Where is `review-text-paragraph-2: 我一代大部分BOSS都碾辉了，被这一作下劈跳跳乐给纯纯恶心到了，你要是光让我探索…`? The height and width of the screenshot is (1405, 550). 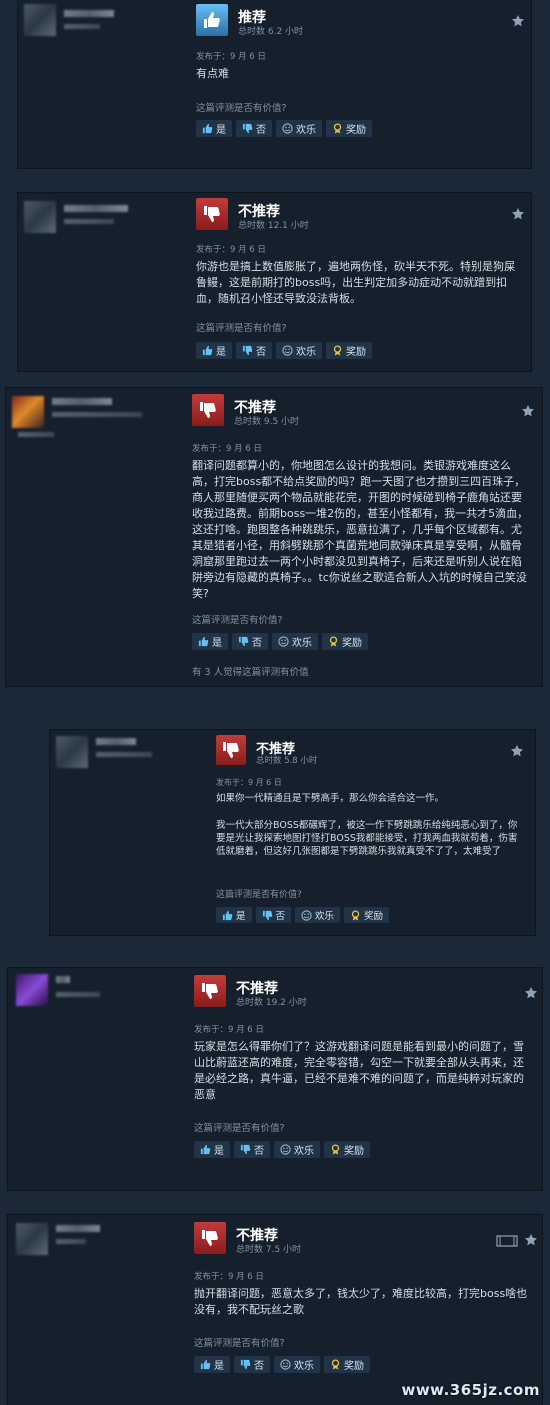
review-text-paragraph-2: 我一代大部分BOSS都碾辉了，被这一作下劈跳跳乐给纯纯恶心到了，你要是光让我探索… is located at coordinates (367, 838).